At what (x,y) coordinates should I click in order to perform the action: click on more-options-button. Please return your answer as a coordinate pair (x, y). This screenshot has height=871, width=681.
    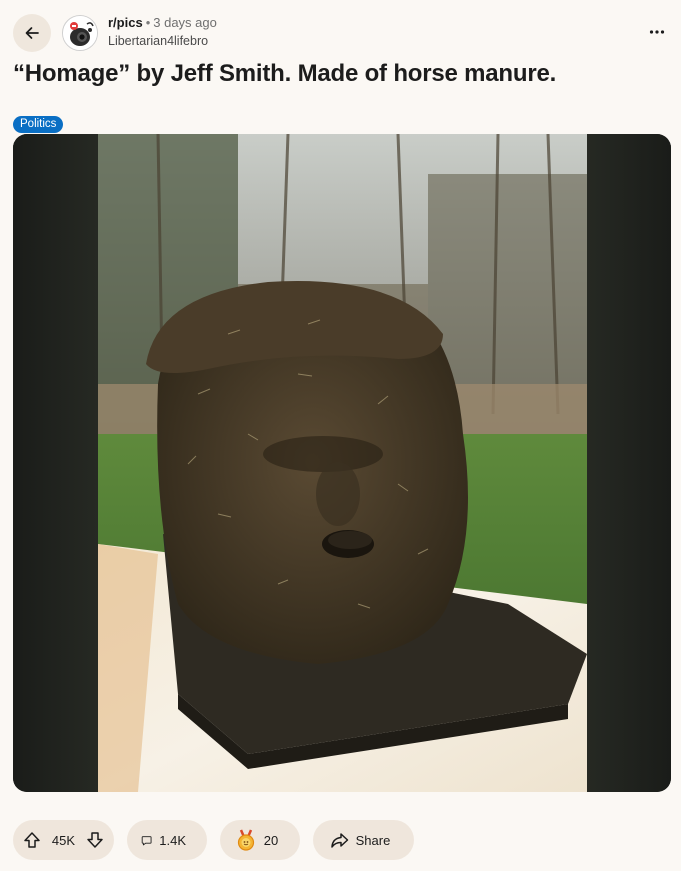
    Looking at the image, I should click on (657, 32).